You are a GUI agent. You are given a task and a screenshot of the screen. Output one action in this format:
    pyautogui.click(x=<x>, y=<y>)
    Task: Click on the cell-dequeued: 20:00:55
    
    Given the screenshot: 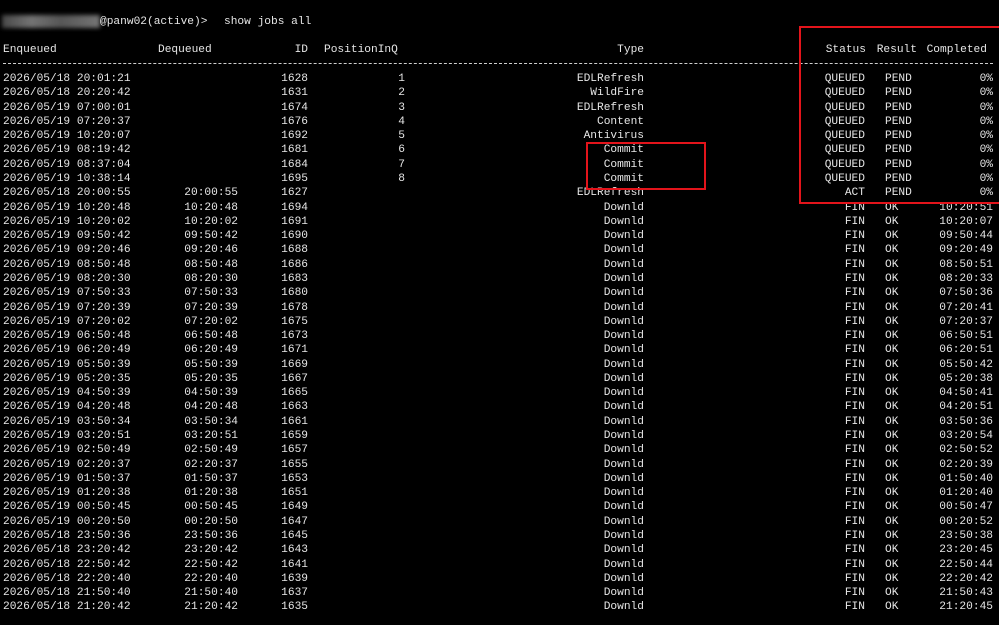 What is the action you would take?
    pyautogui.click(x=211, y=193)
    